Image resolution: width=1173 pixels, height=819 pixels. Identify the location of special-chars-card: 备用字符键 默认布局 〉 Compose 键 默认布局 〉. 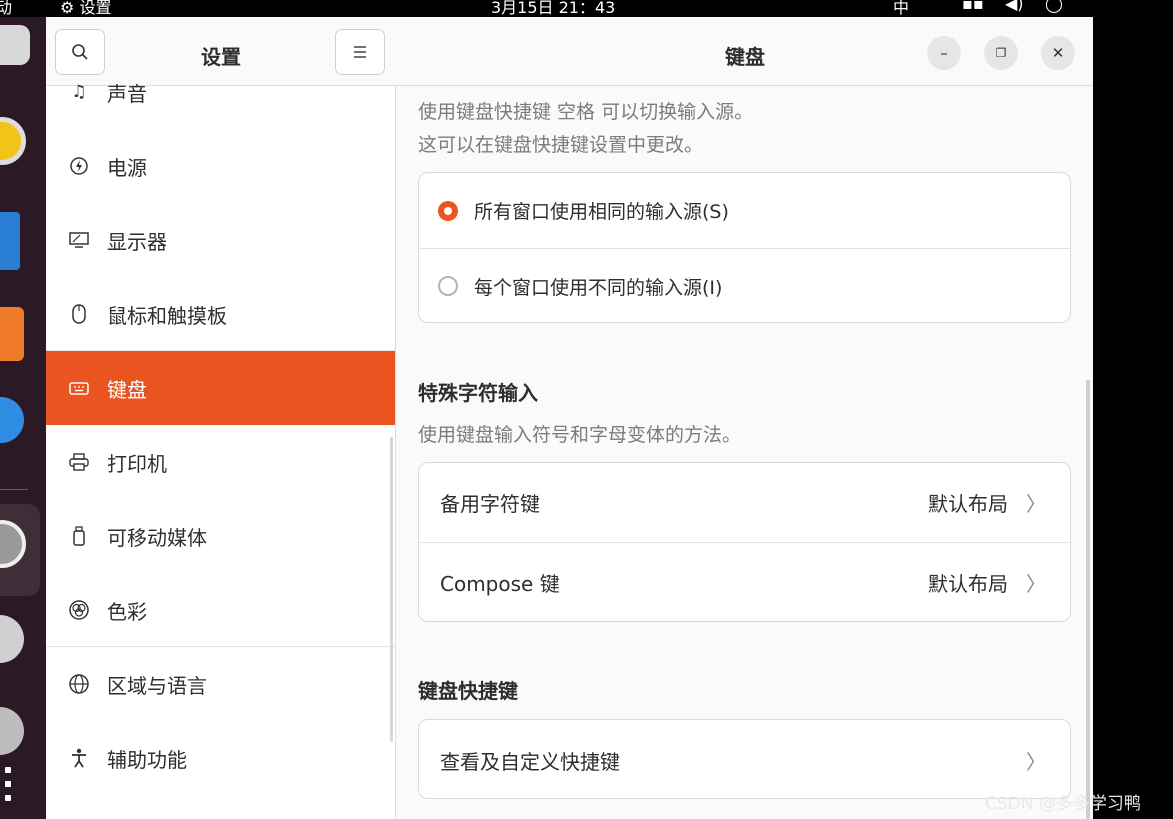
(744, 542).